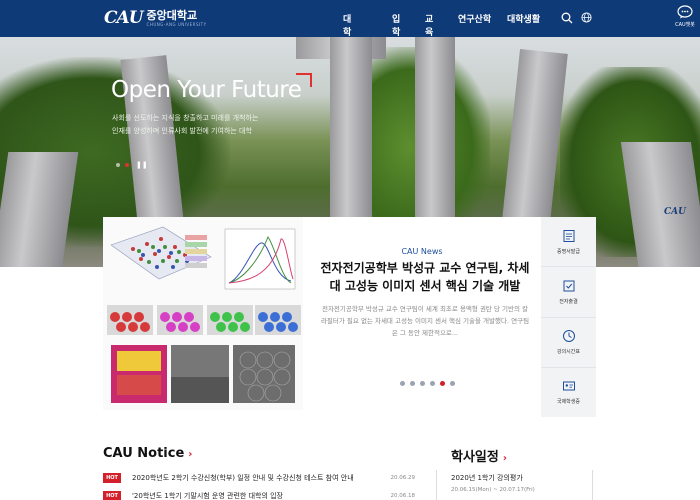 This screenshot has height=500, width=700. I want to click on stone-cau-label: CAU, so click(675, 212).